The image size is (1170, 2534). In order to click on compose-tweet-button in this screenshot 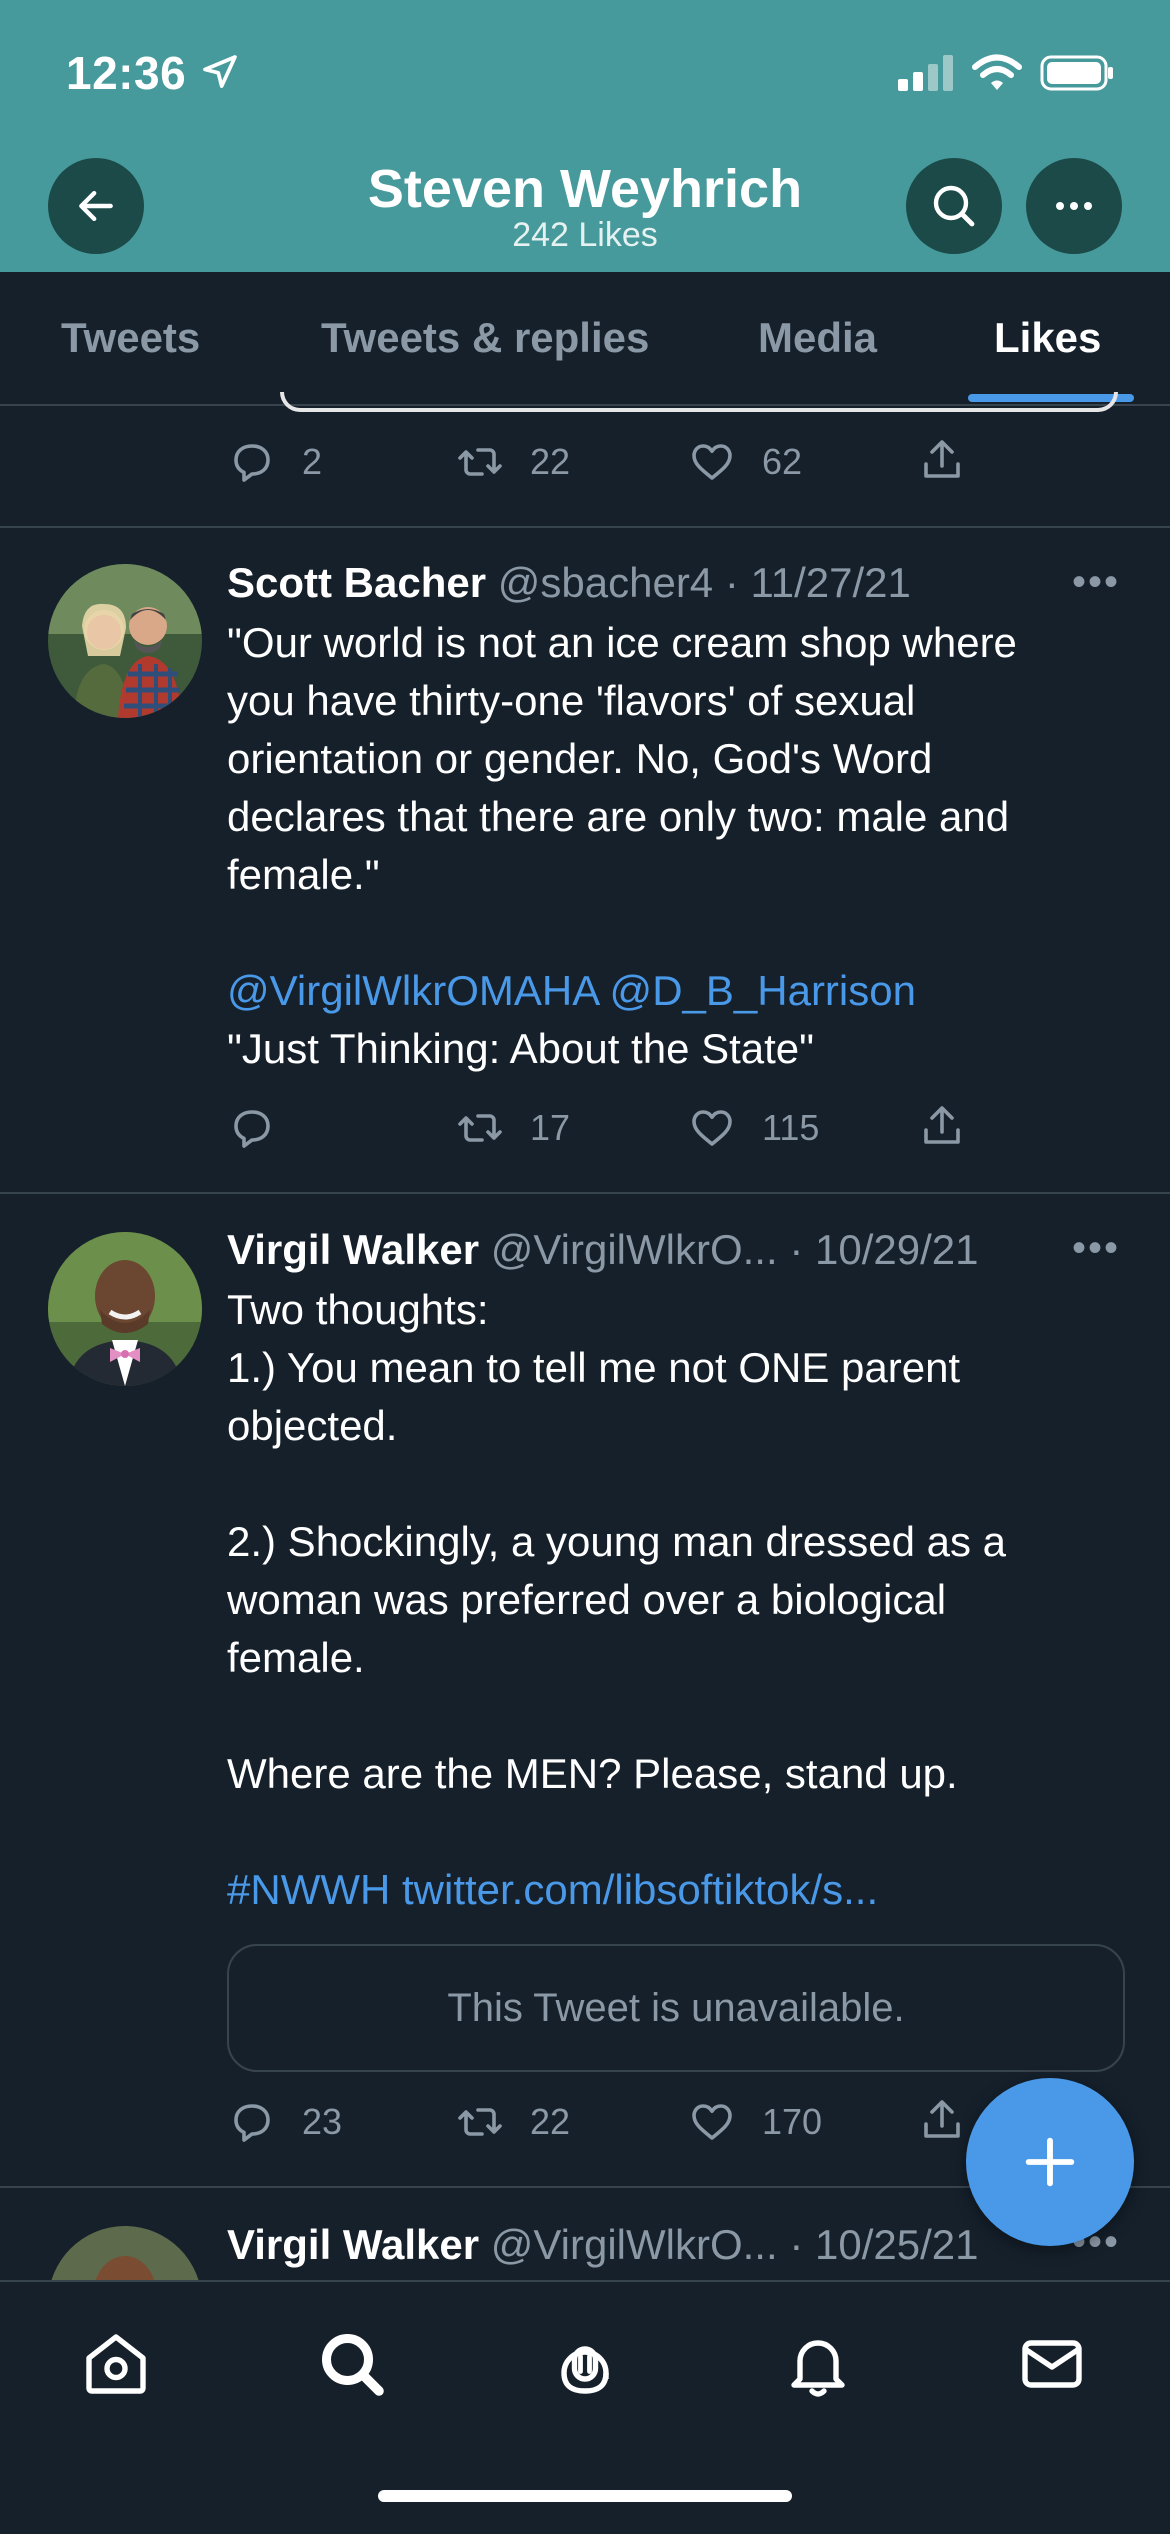, I will do `click(1050, 2162)`.